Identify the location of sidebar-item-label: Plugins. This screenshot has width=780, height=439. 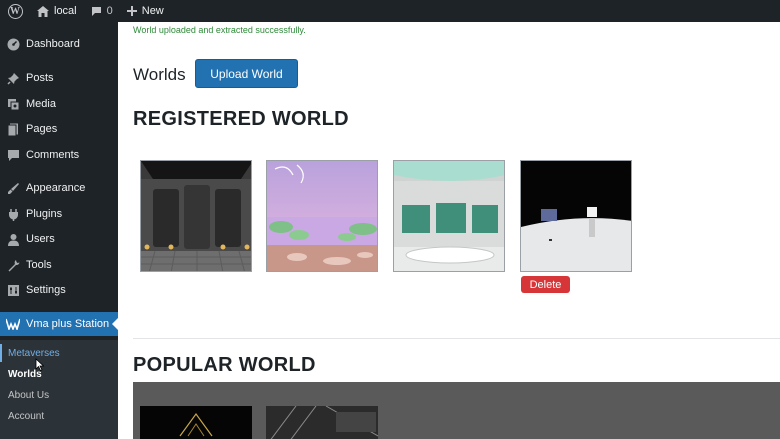
(44, 214).